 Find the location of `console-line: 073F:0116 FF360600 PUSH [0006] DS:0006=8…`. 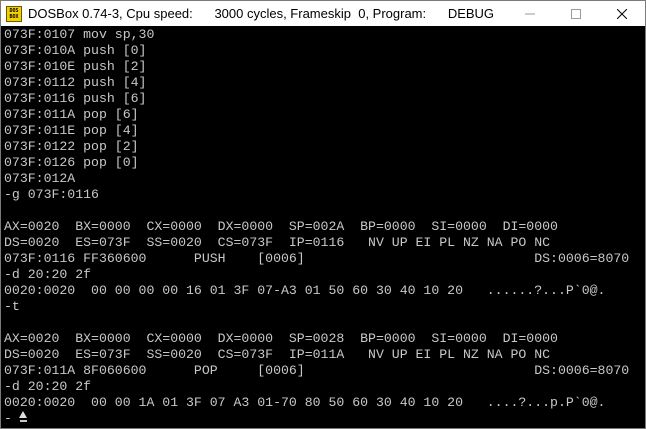

console-line: 073F:0116 FF360600 PUSH [0006] DS:0006=8… is located at coordinates (317, 258).